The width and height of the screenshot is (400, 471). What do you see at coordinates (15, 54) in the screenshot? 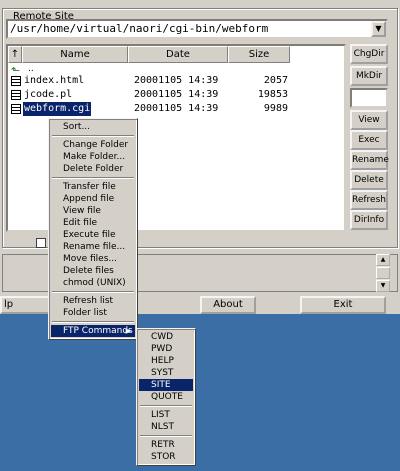
I see `sort-arrow-icon: ↑` at bounding box center [15, 54].